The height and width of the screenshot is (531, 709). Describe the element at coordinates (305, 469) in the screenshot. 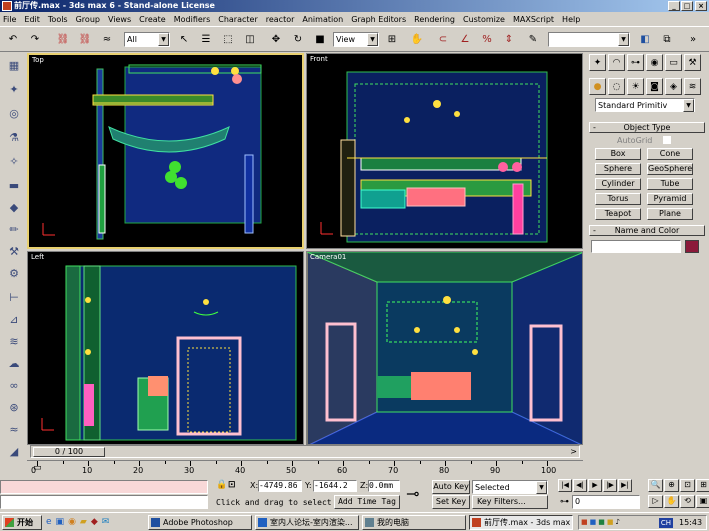

I see `track-bar: ▭ 0 10 20 30 40 50 60 70 80 90 100` at that location.